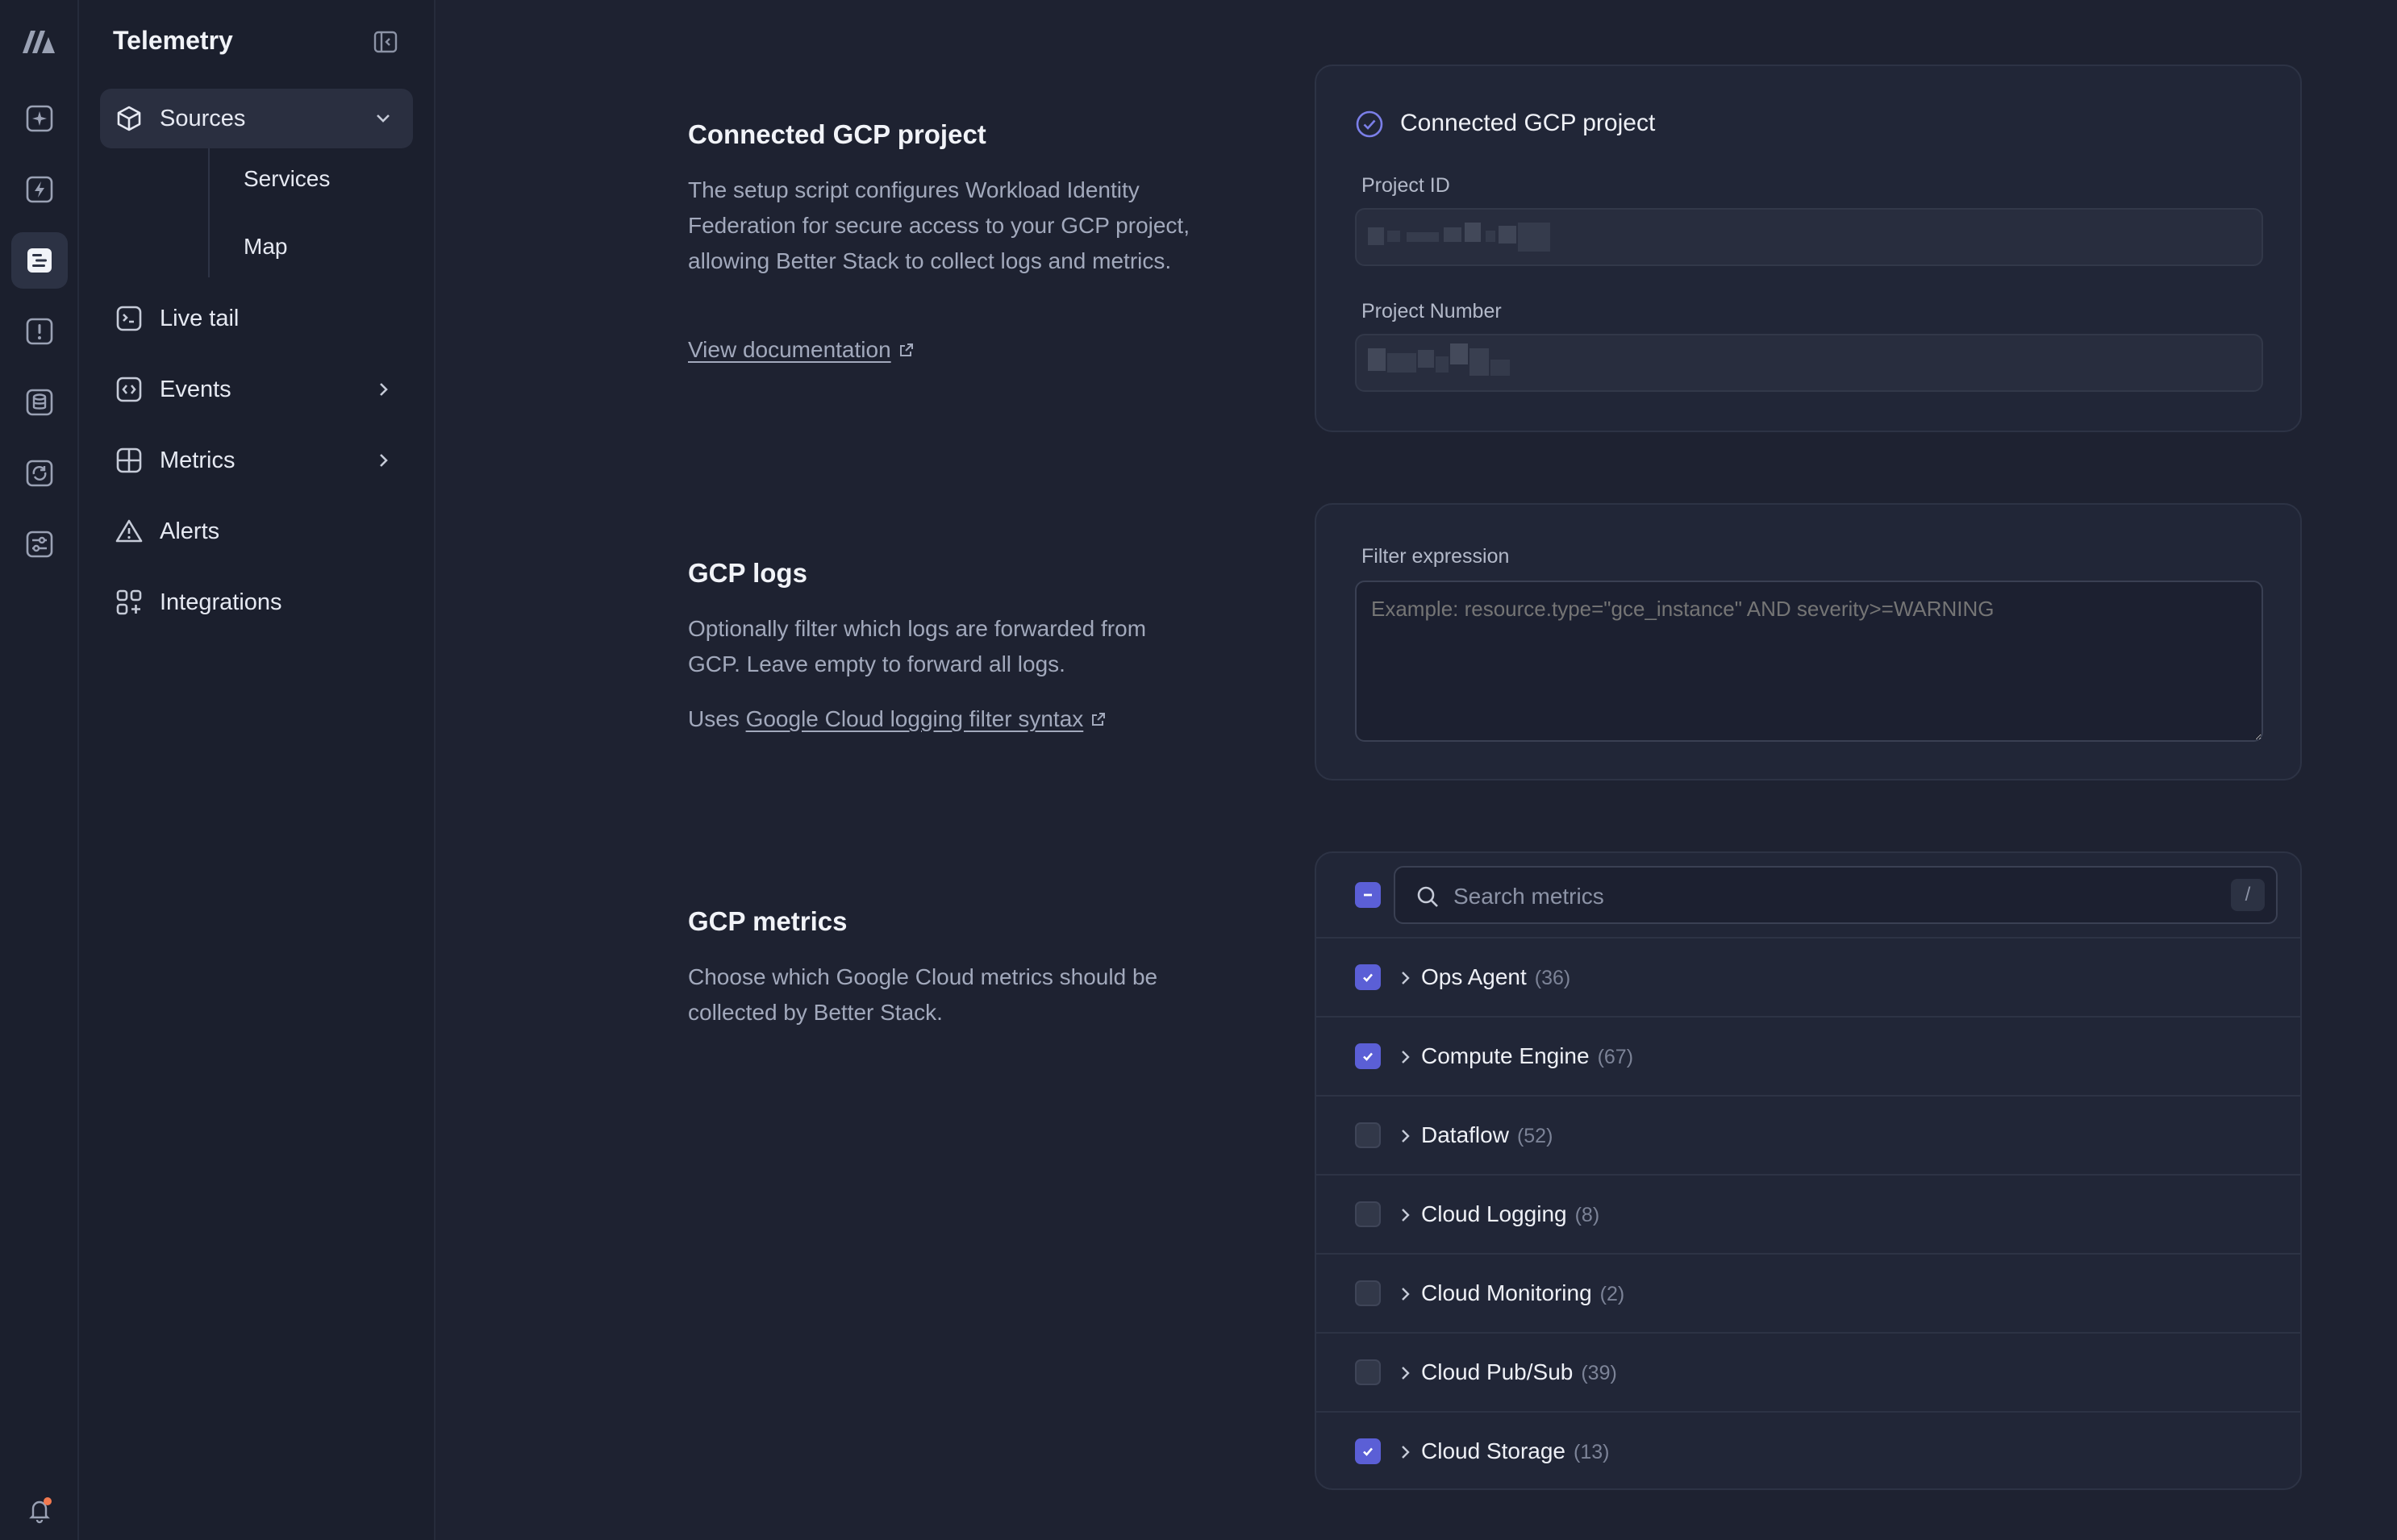  I want to click on rail-lightning-icon, so click(39, 189).